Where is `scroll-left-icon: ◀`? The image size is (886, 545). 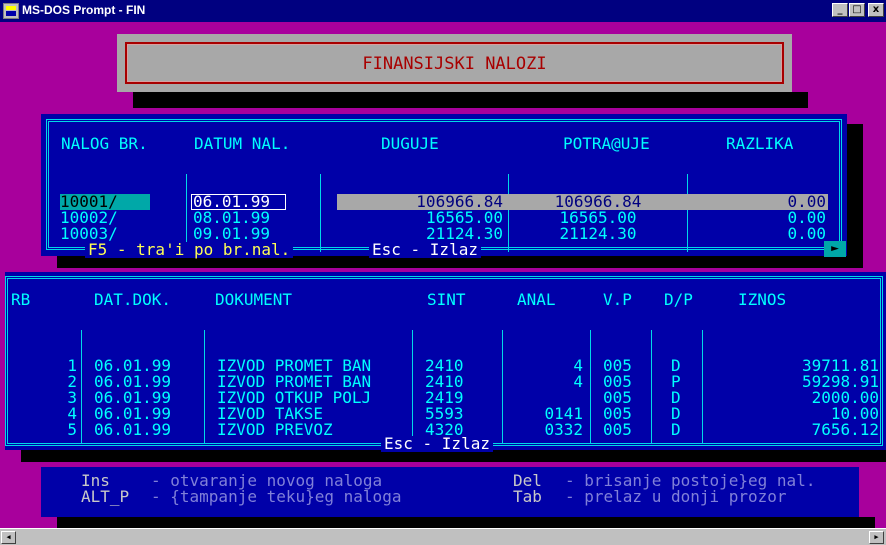
scroll-left-icon: ◀ is located at coordinates (8, 537).